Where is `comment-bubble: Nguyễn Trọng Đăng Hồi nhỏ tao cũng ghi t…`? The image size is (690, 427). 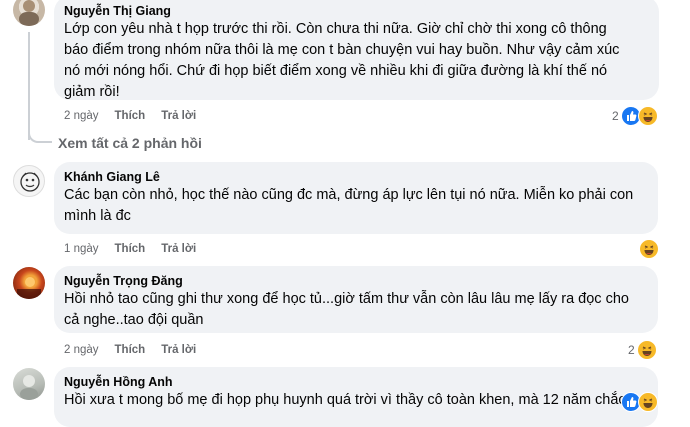
comment-bubble: Nguyễn Trọng Đăng Hồi nhỏ tao cũng ghi t… is located at coordinates (356, 299).